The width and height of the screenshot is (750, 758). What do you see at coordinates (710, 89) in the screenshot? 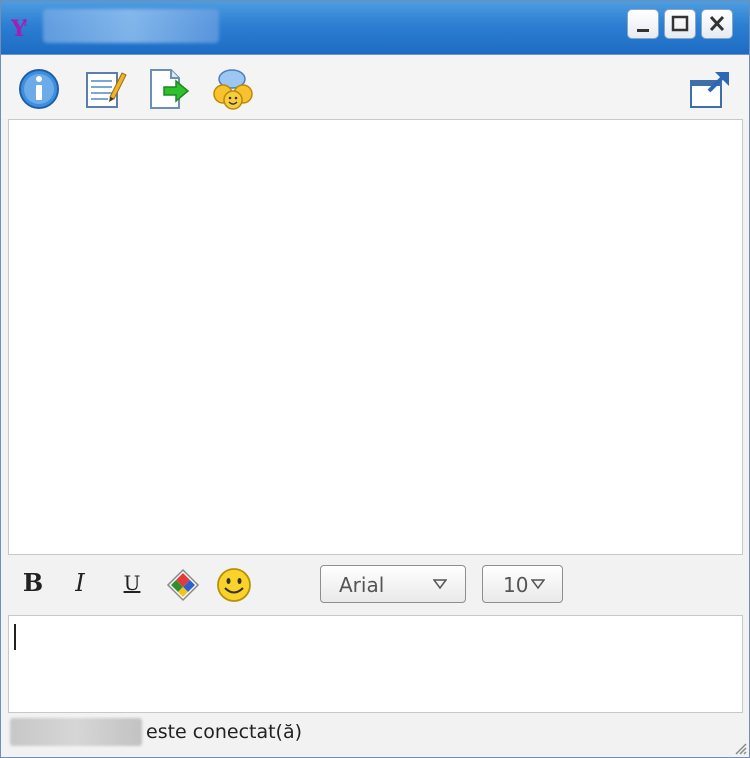
I see `popout-icon` at bounding box center [710, 89].